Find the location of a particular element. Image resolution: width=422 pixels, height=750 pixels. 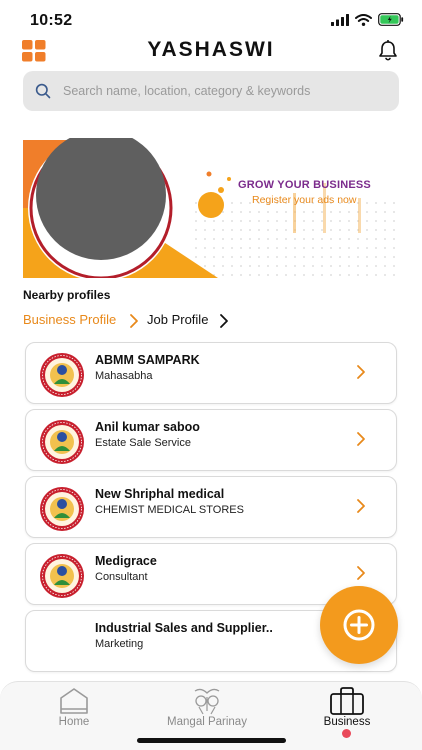

tab-business-profile: Business Profile is located at coordinates (69, 319).